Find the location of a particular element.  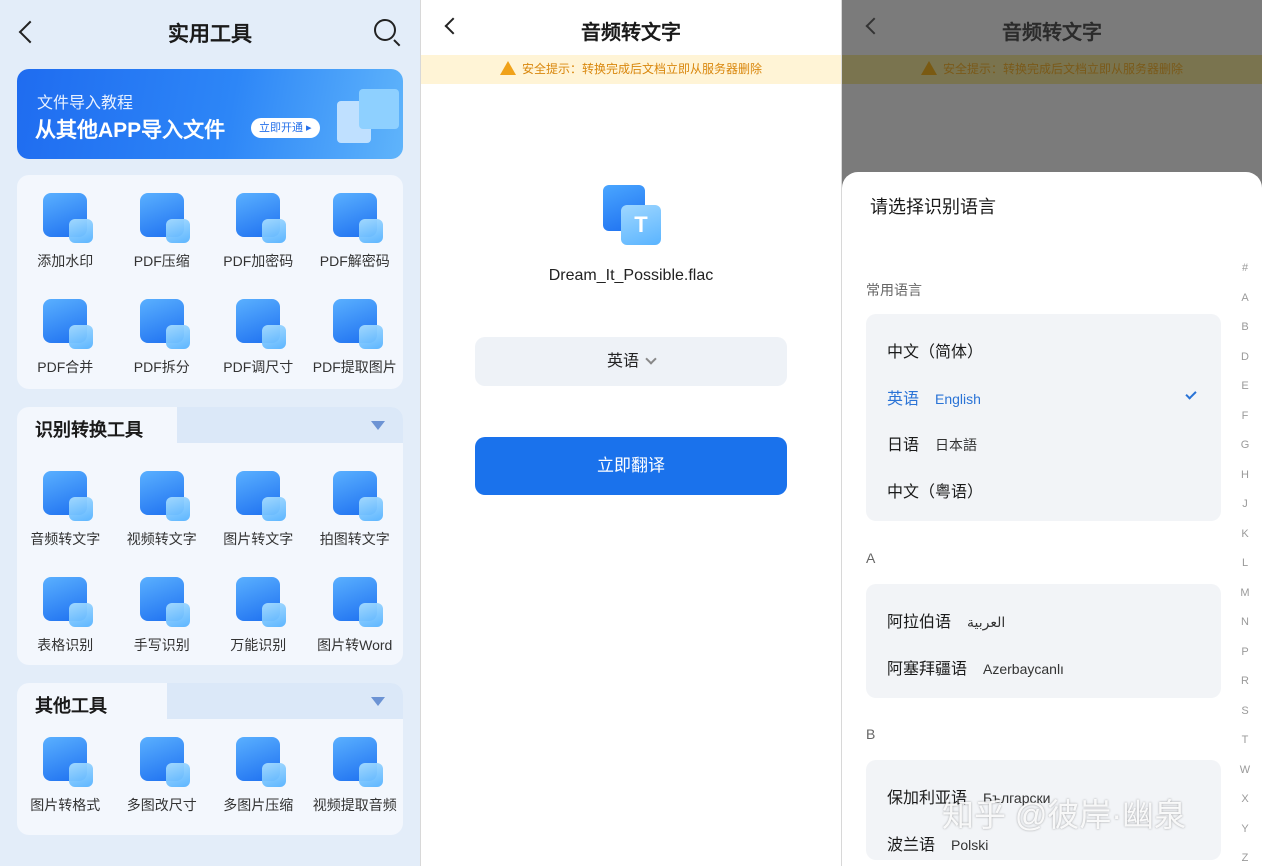

other-tools-grid: 图片转格式 多图改尺寸 多图片压缩 视频提取音频 is located at coordinates (210, 772).